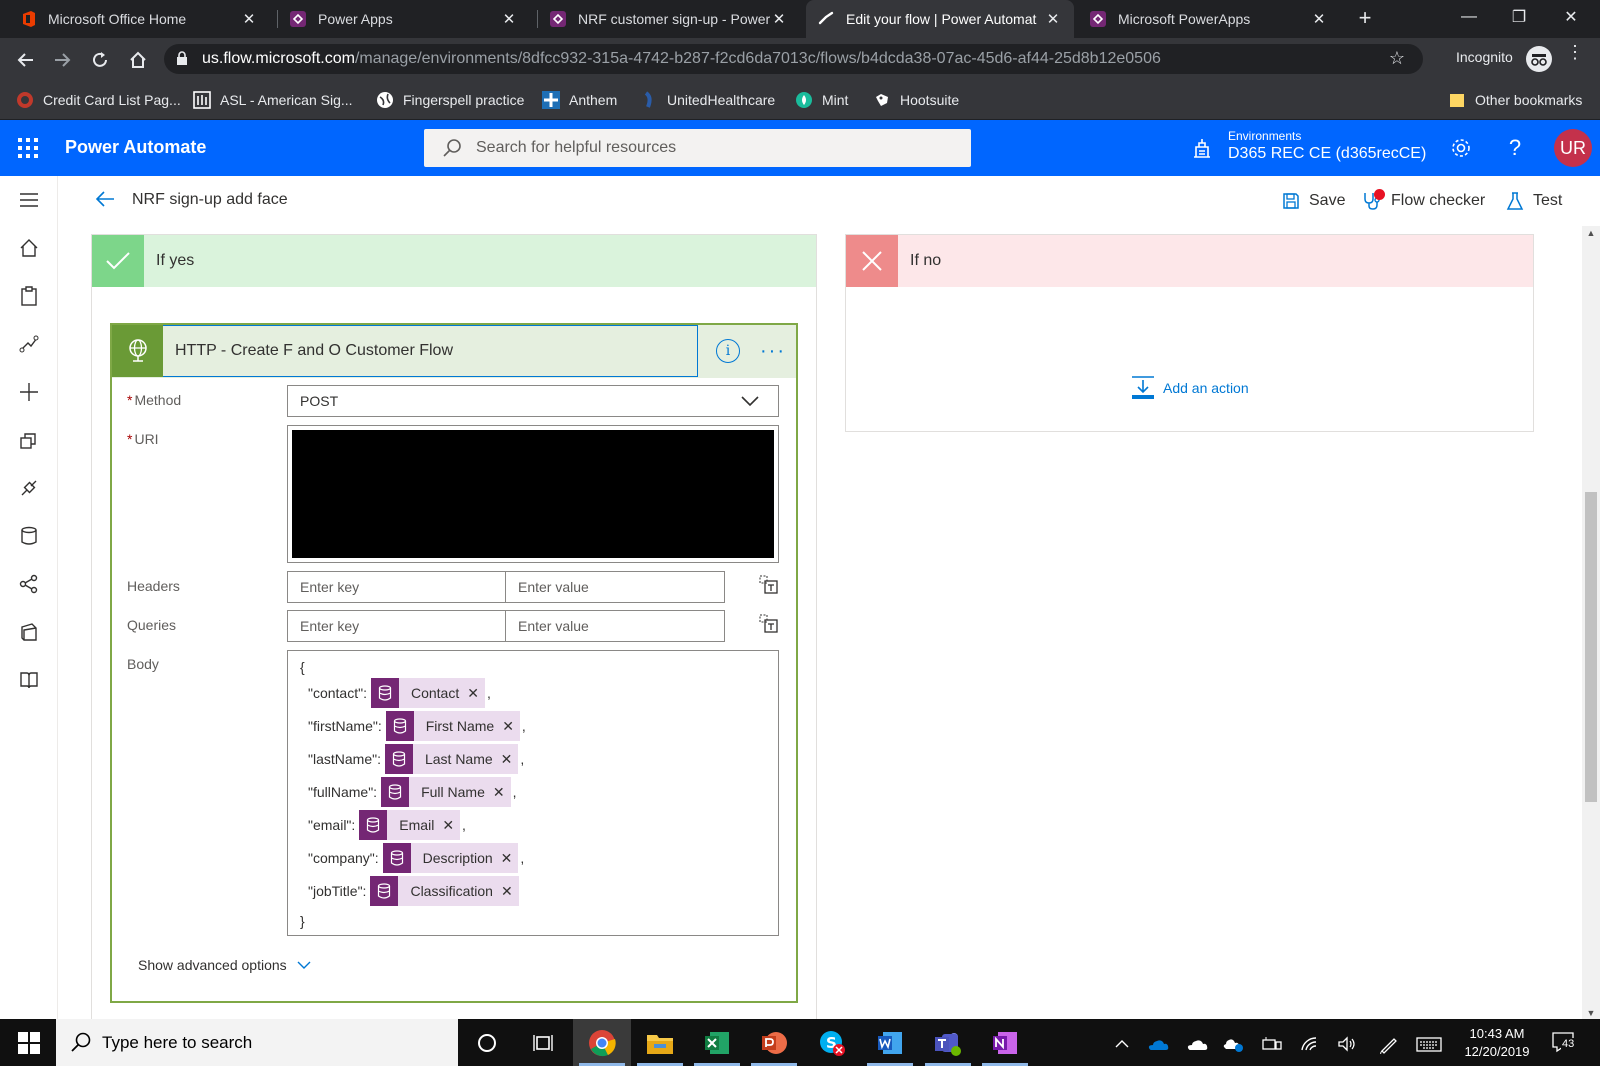 The image size is (1600, 1066). I want to click on connectors-icon, so click(29, 488).